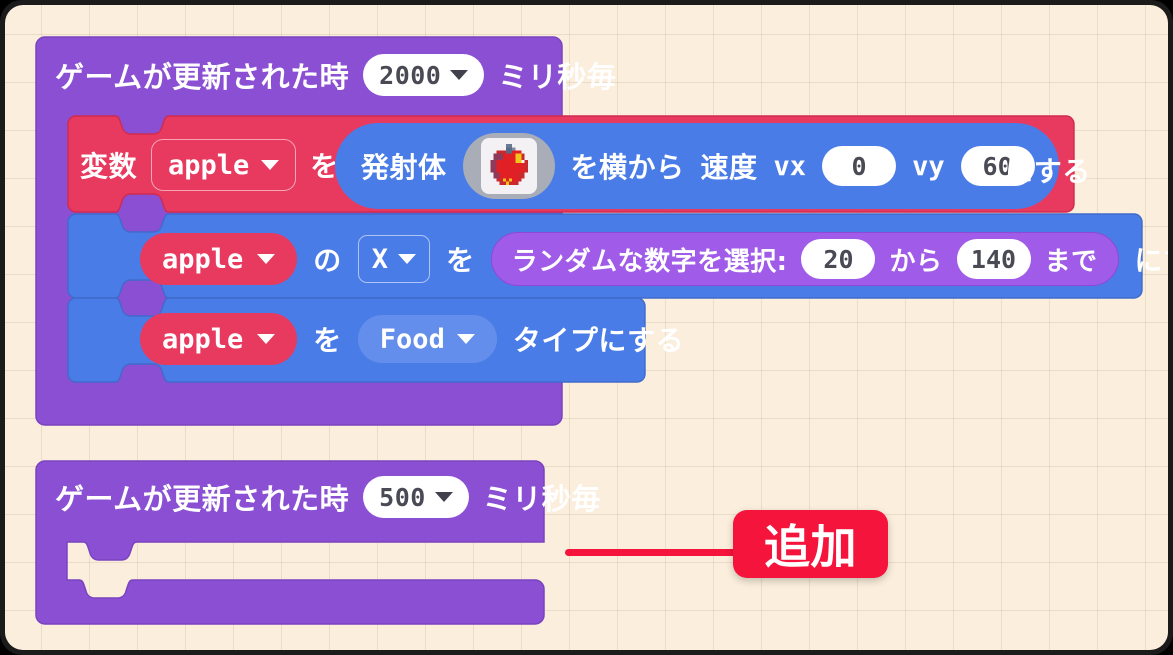 The height and width of the screenshot is (655, 1173). Describe the element at coordinates (109, 166) in the screenshot. I see `label-set-variable: 変数` at that location.